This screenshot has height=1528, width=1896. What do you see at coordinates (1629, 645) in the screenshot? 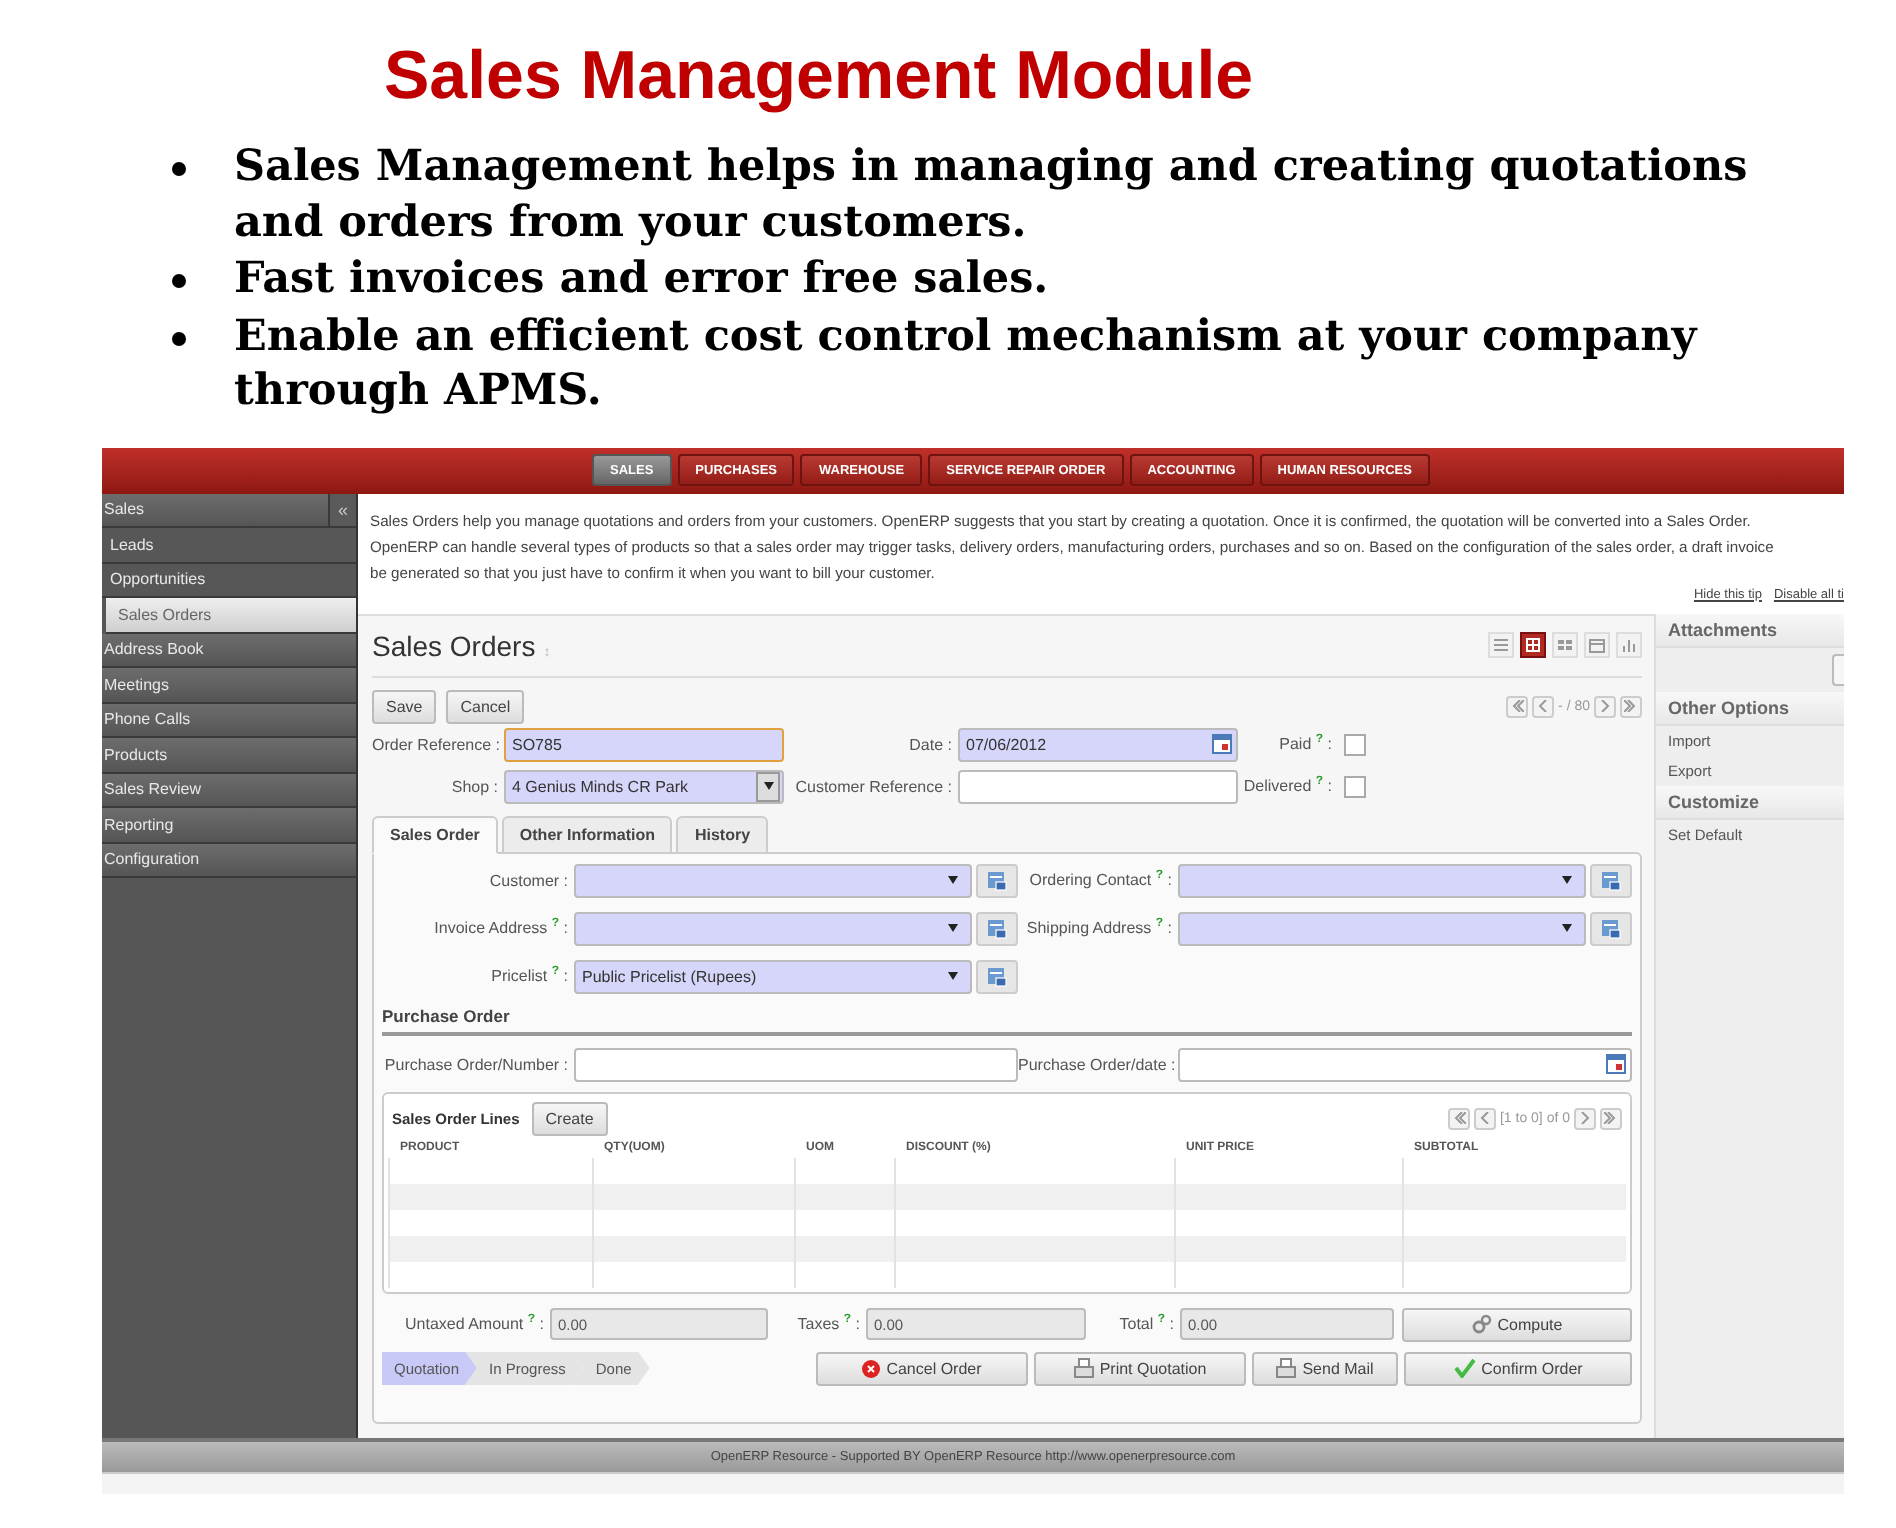
I see `graph-view-icon` at bounding box center [1629, 645].